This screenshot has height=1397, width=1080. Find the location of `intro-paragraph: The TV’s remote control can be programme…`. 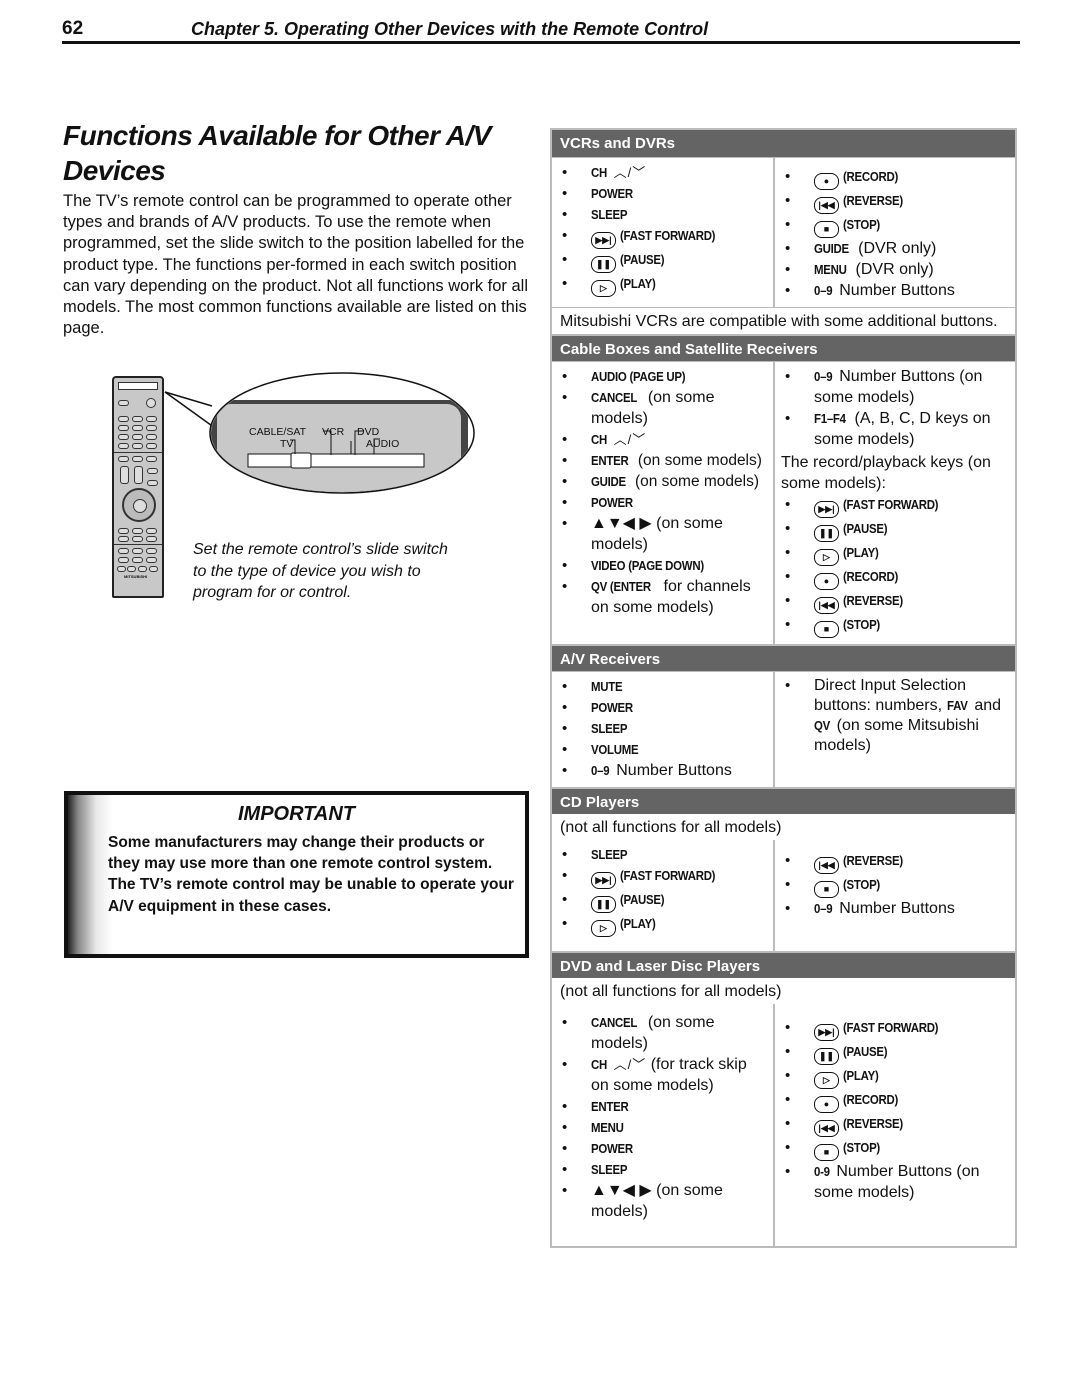

intro-paragraph: The TV’s remote control can be programme… is located at coordinates (296, 265).